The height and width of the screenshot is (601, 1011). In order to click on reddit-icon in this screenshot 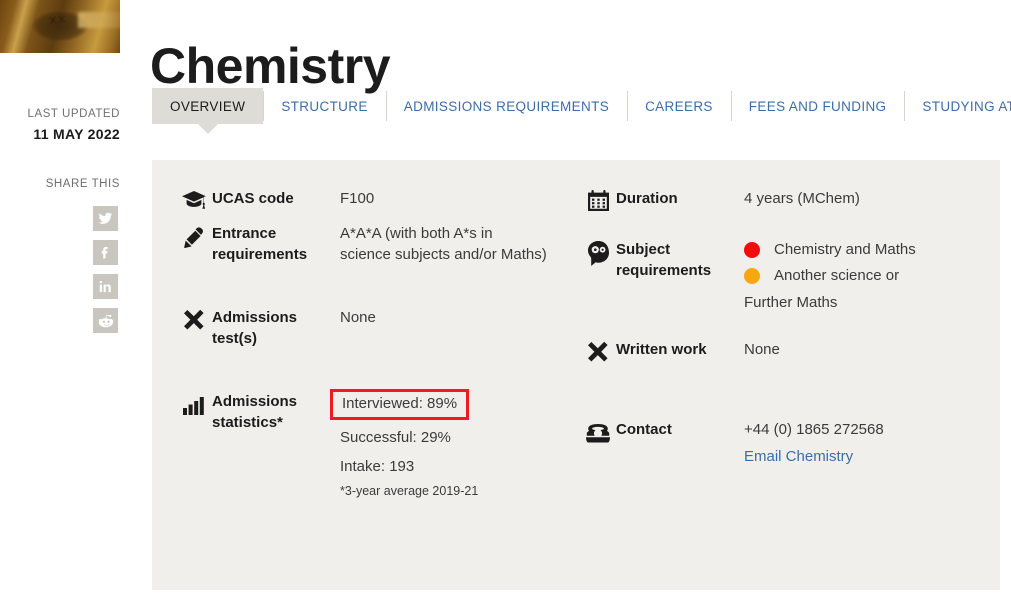, I will do `click(105, 320)`.